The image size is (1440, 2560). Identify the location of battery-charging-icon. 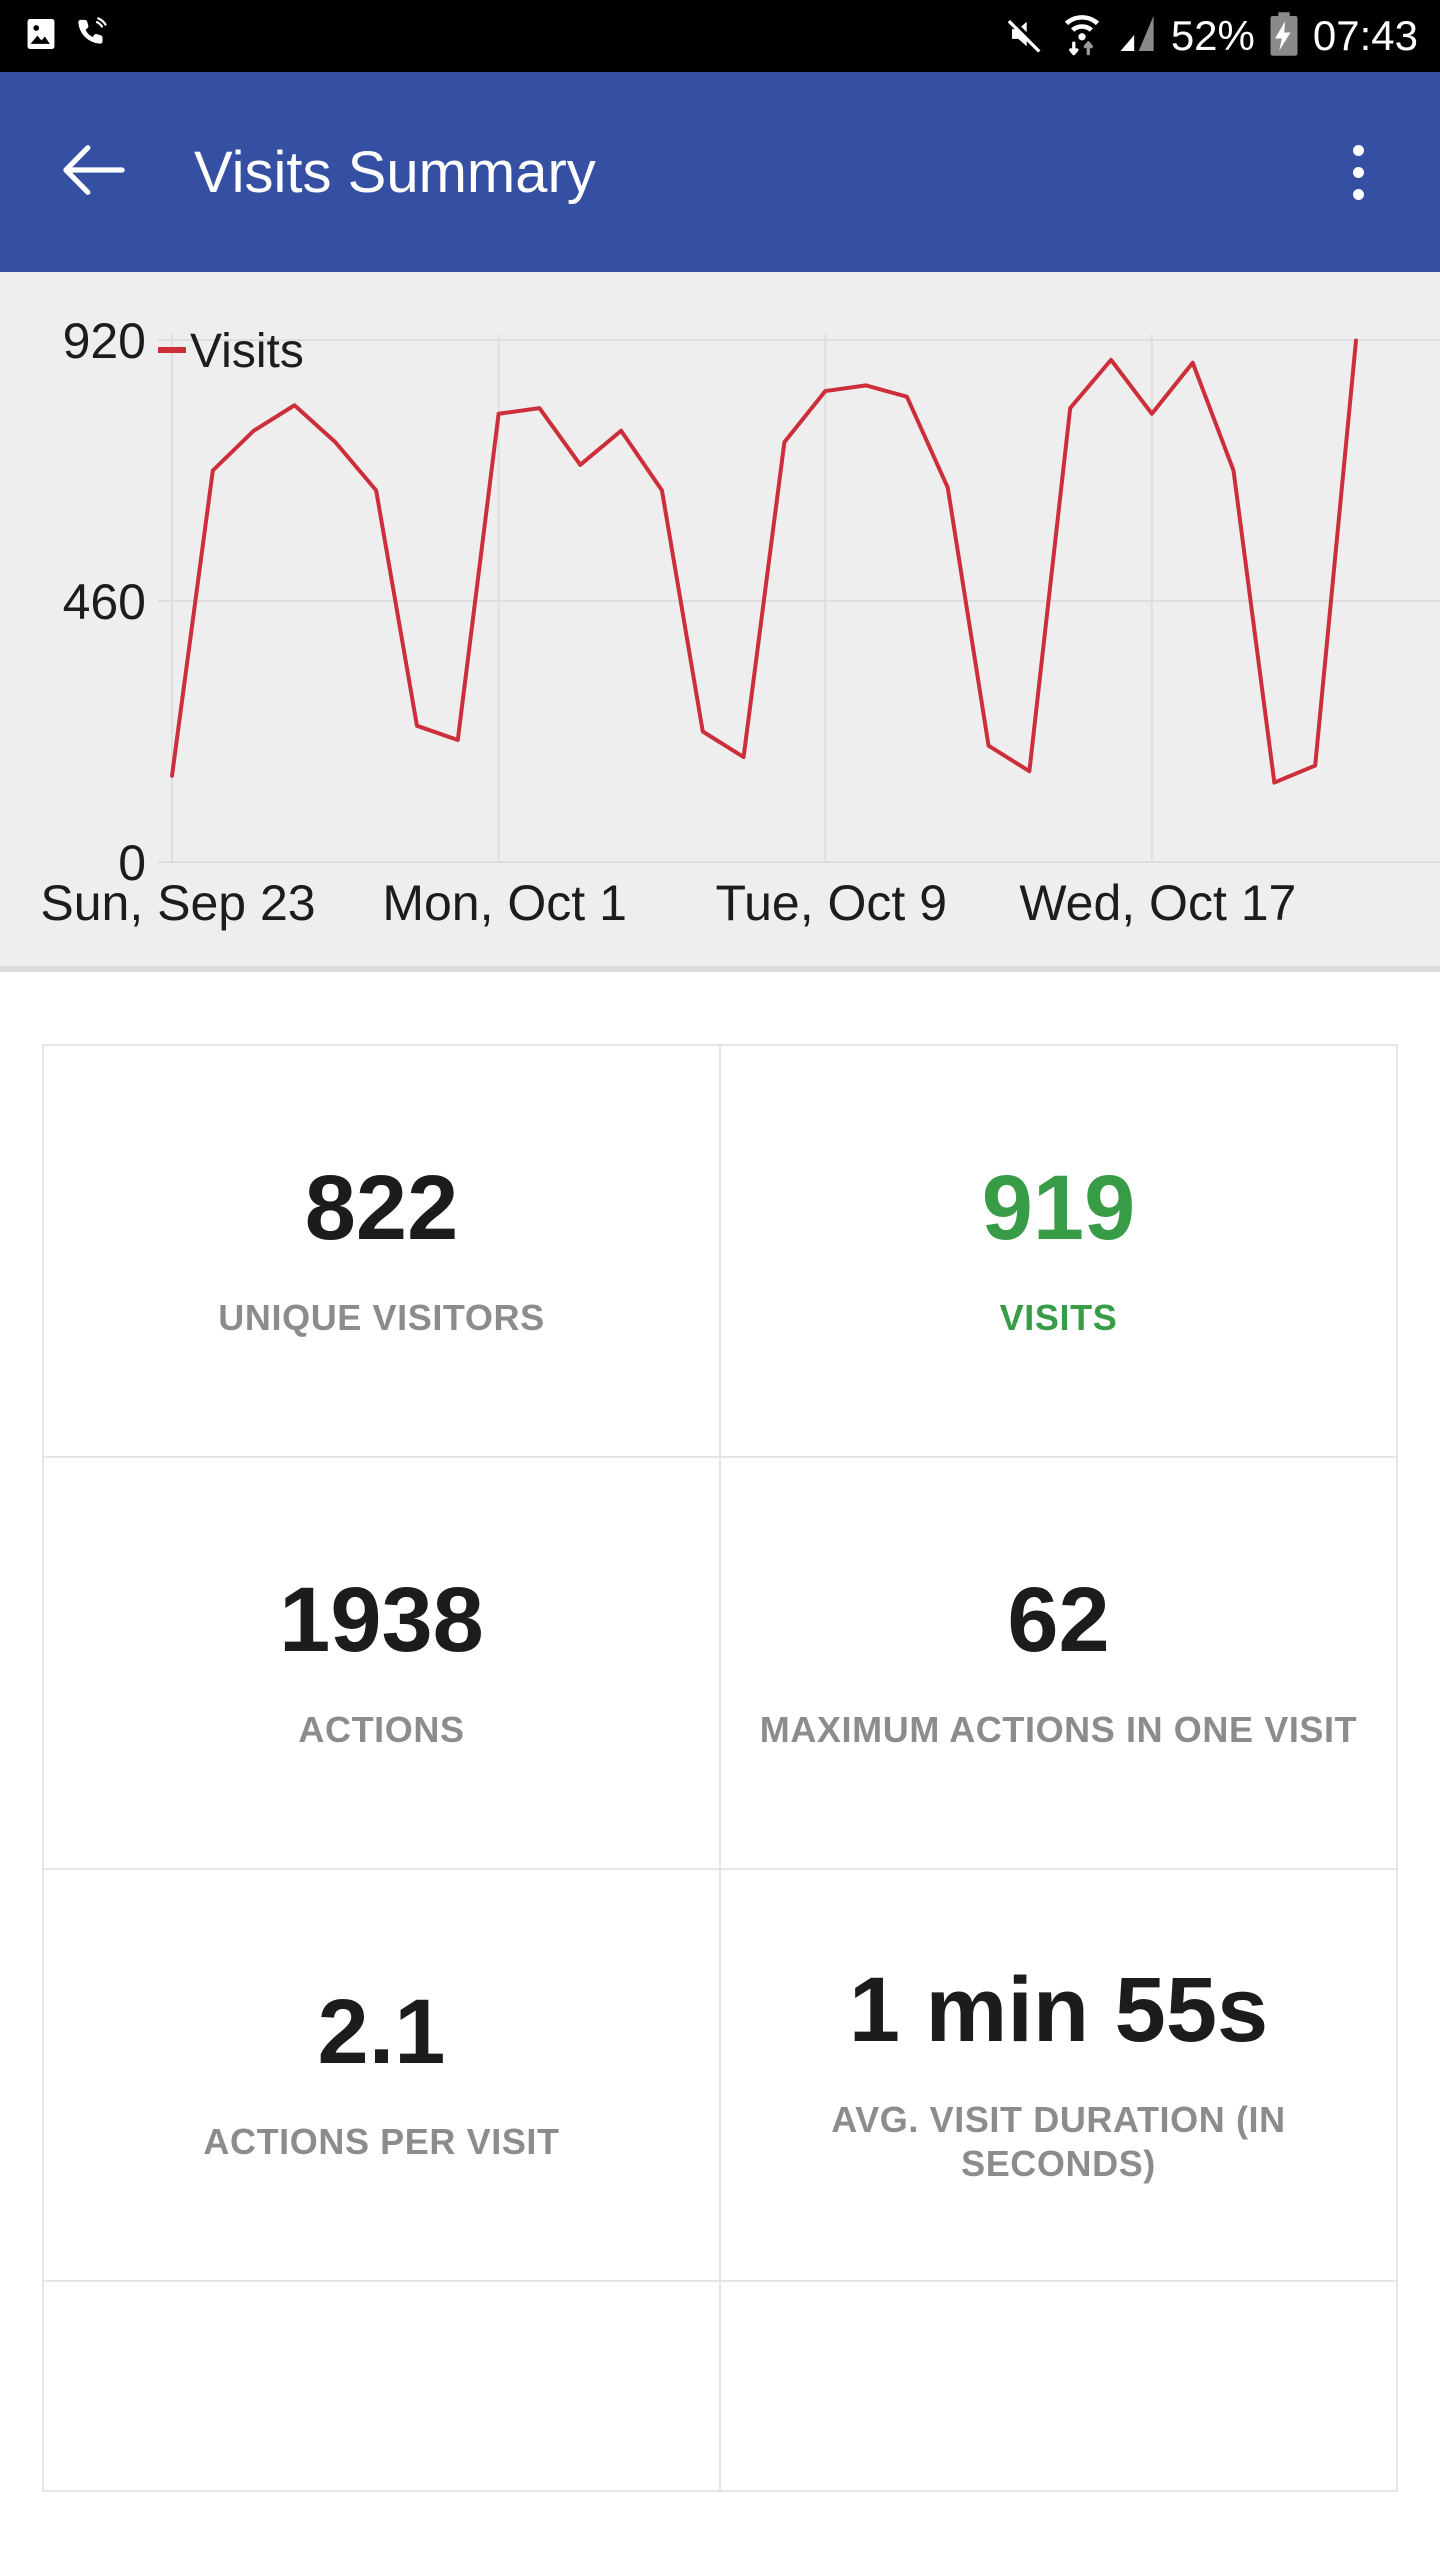
(1284, 36).